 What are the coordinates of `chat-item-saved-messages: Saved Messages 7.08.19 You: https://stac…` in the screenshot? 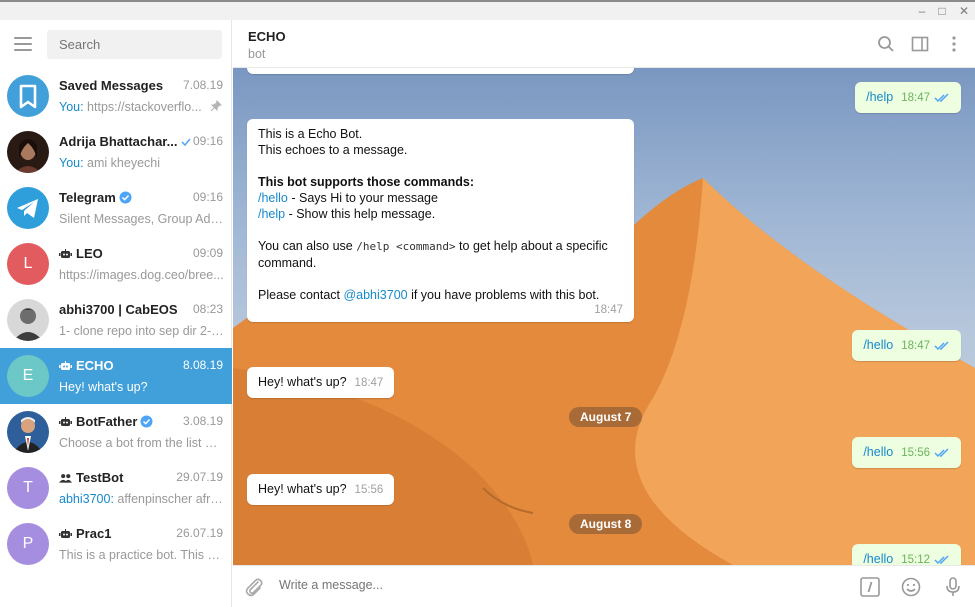 It's located at (116, 96).